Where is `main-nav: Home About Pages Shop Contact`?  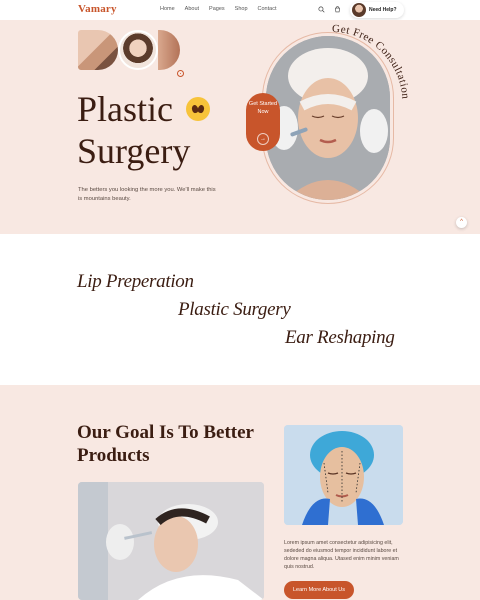
main-nav: Home About Pages Shop Contact is located at coordinates (218, 9).